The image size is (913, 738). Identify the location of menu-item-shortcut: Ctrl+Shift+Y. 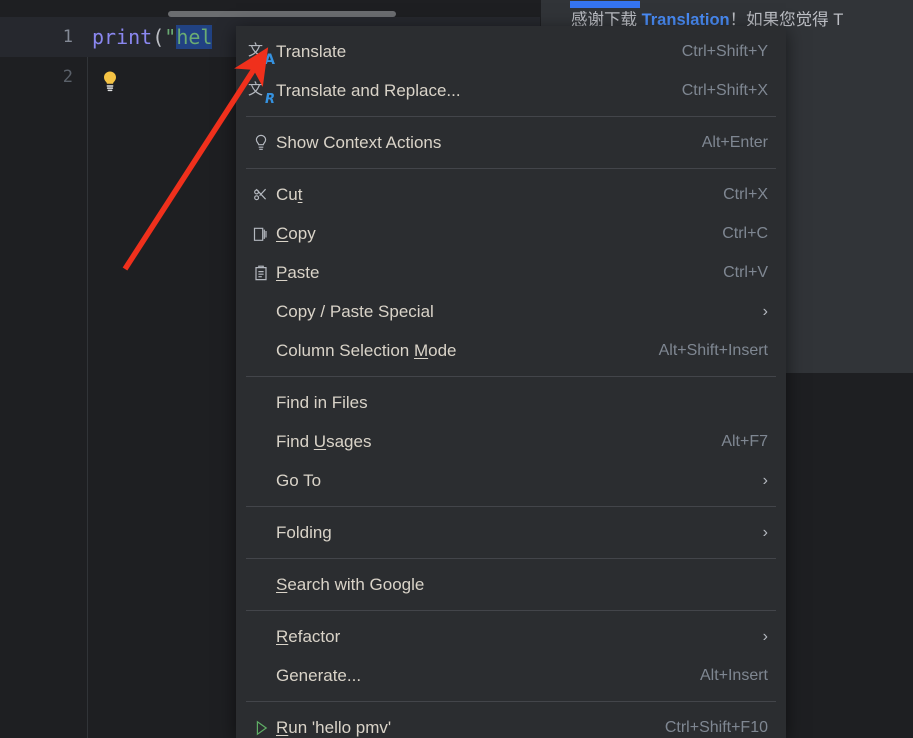
(724, 51).